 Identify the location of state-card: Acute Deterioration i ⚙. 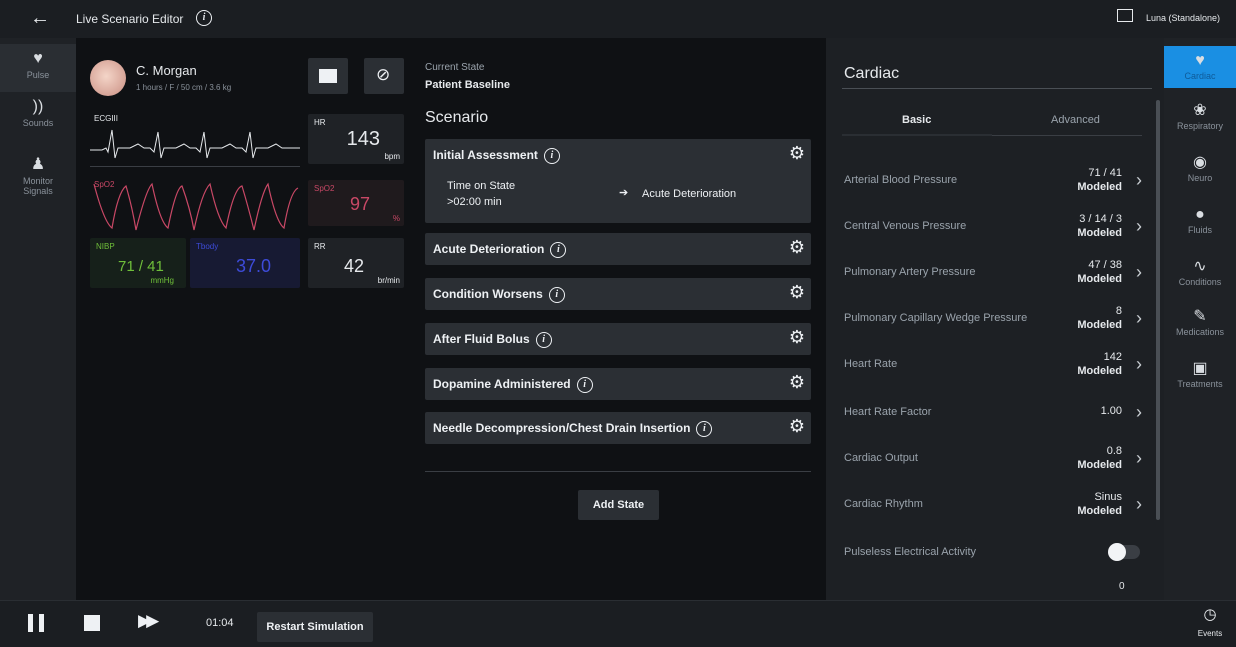
(618, 249).